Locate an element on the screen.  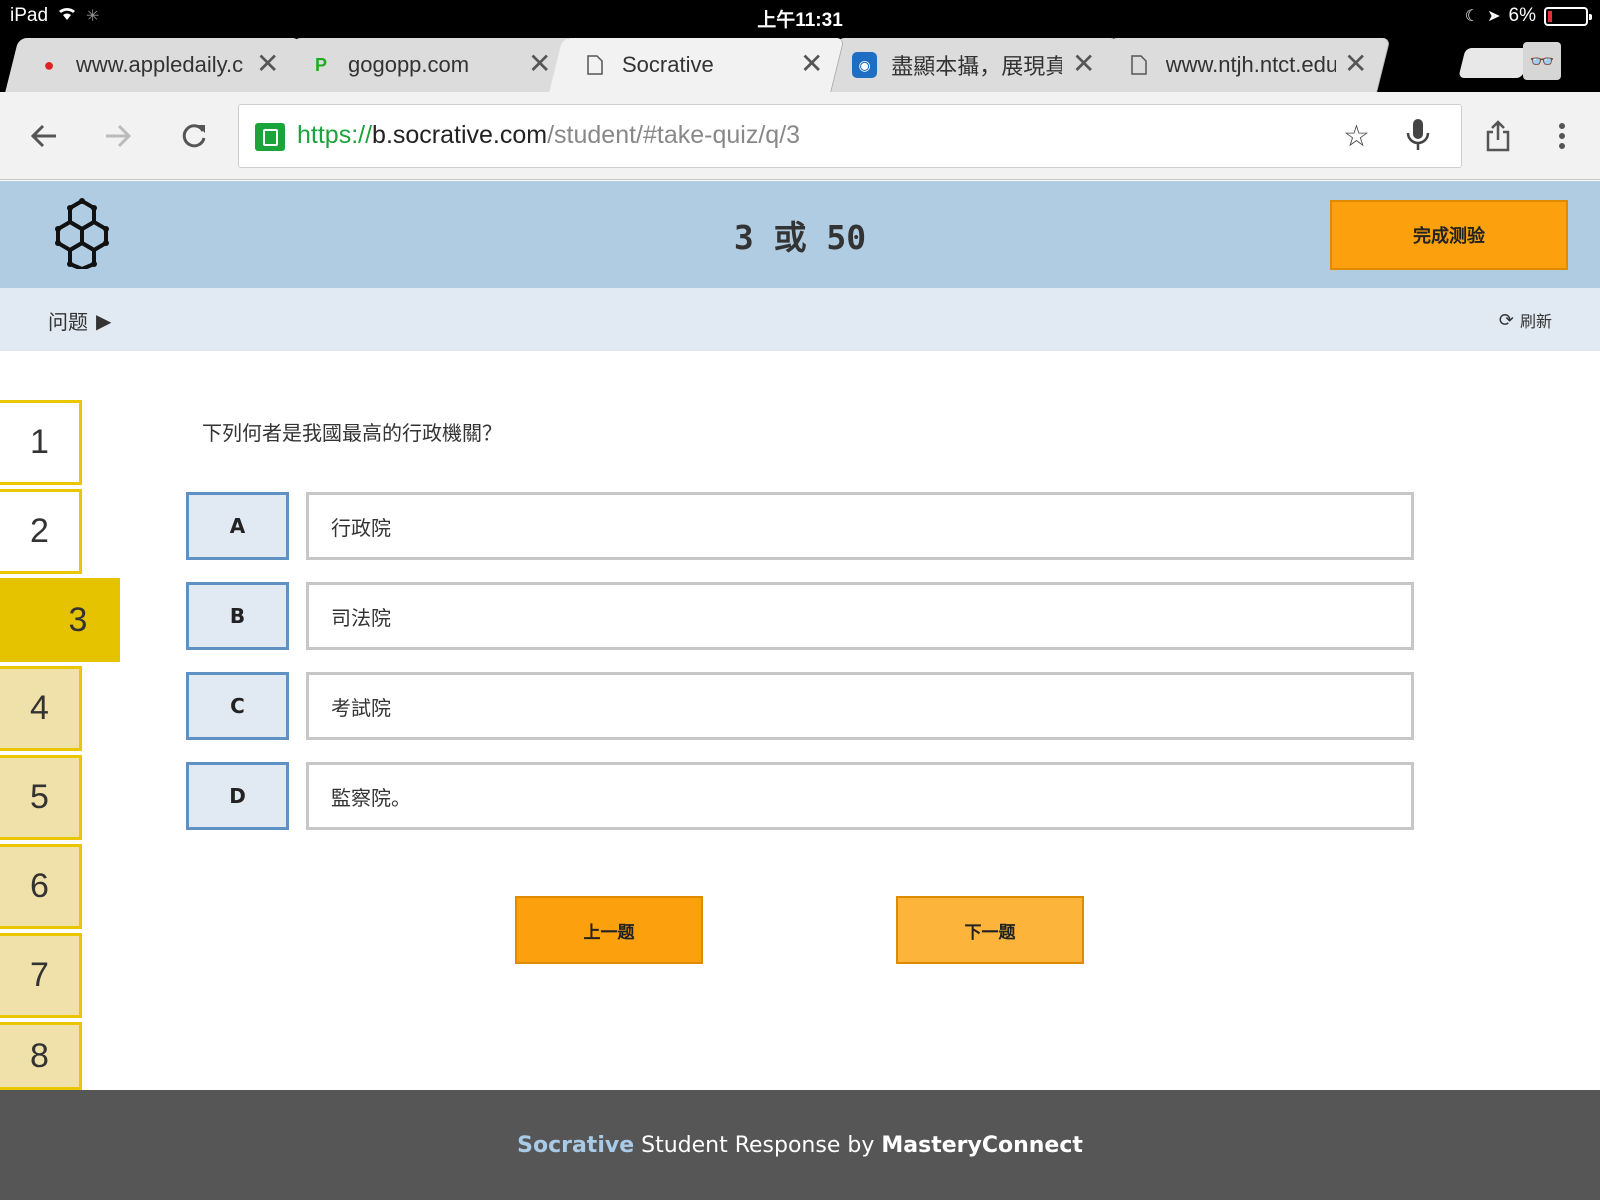
lock-icon is located at coordinates (270, 137).